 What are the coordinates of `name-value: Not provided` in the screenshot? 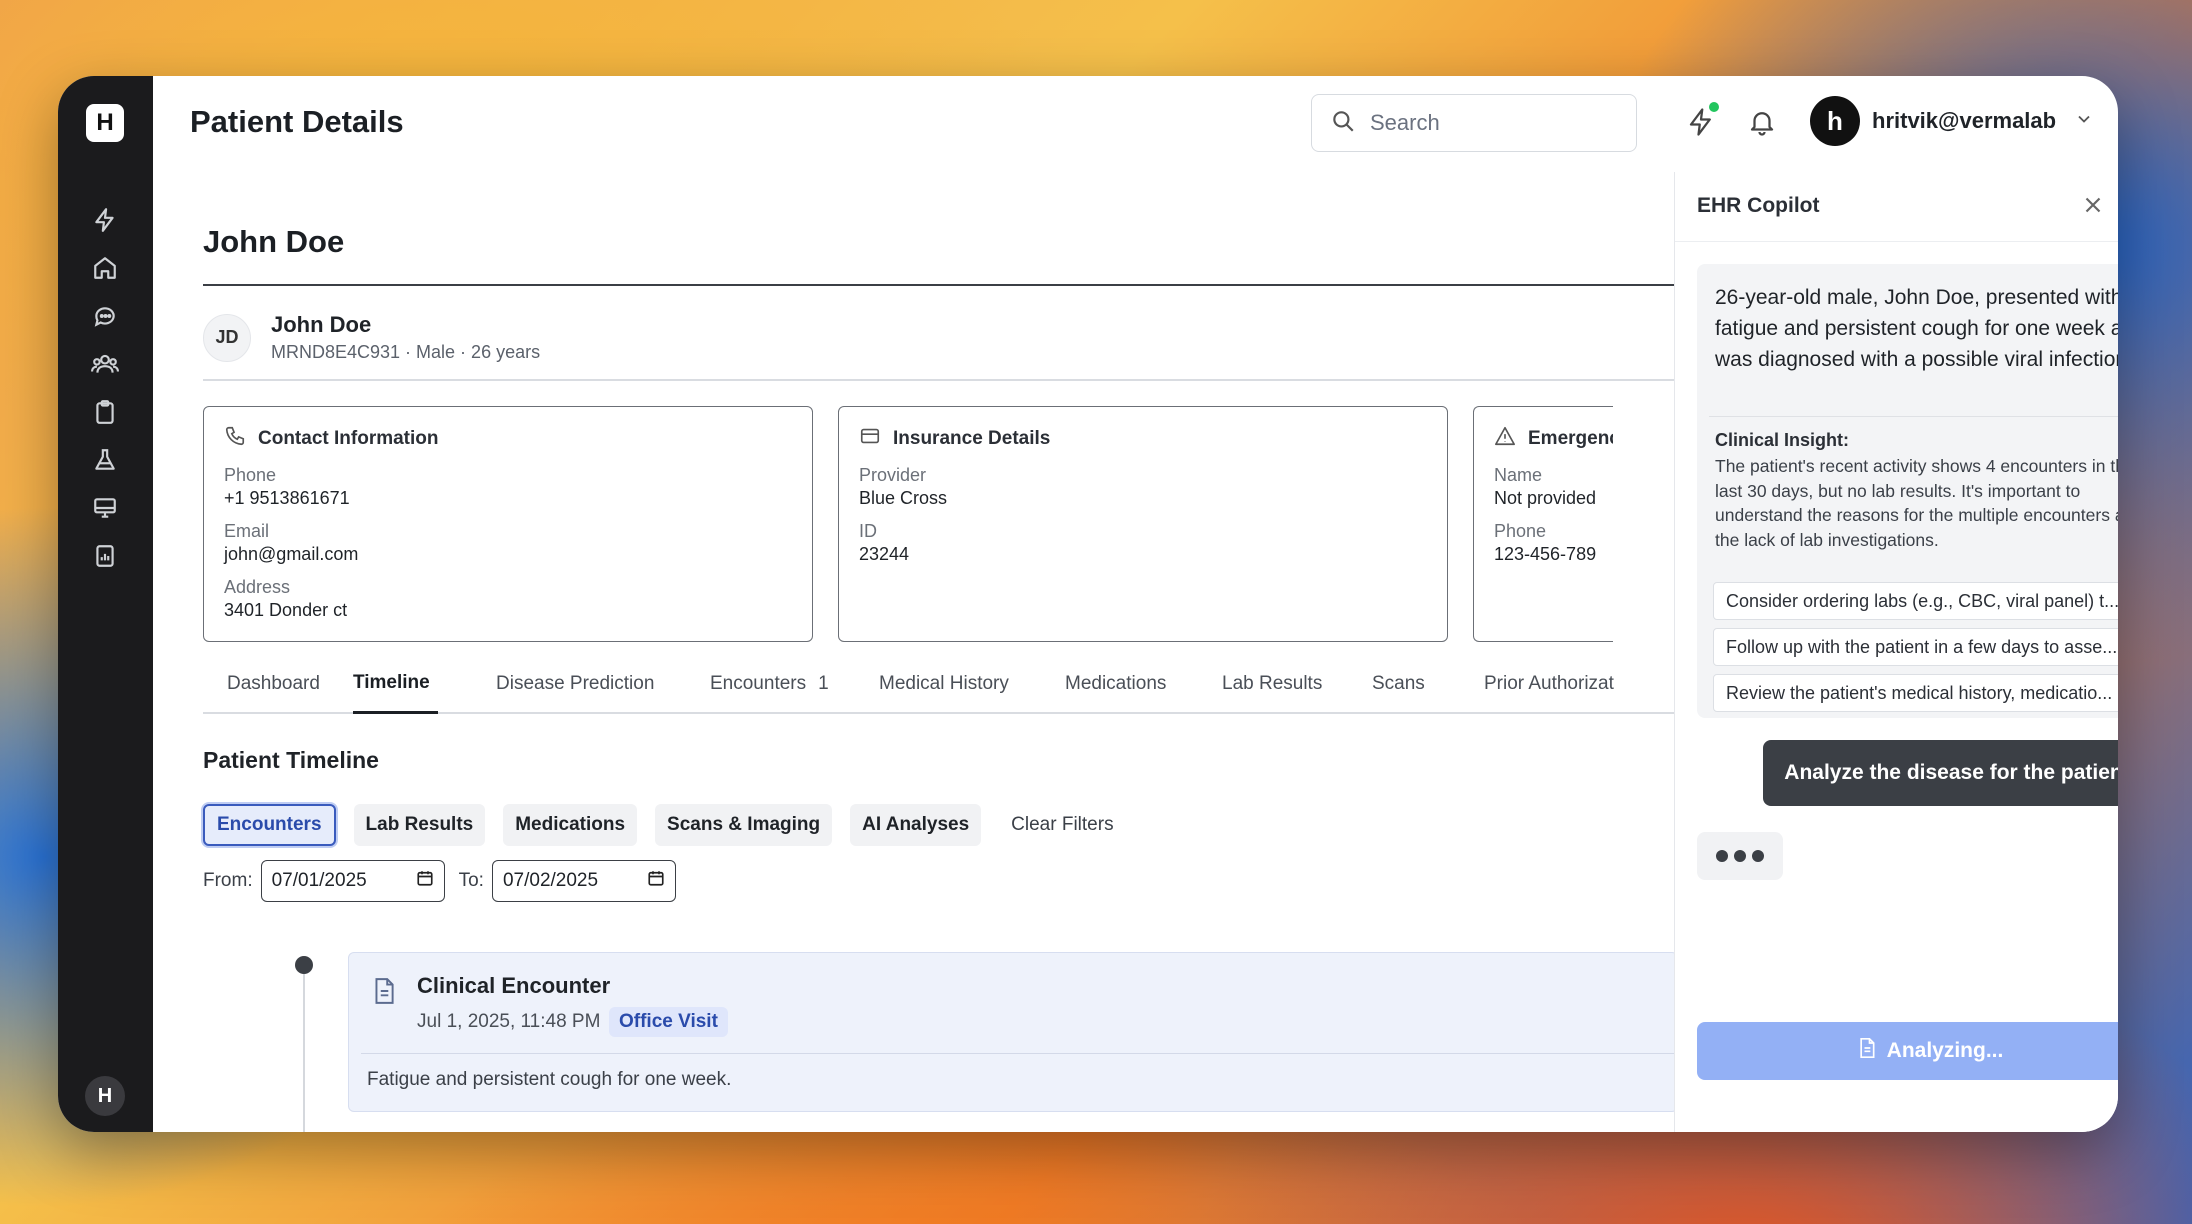 It's located at (1545, 498).